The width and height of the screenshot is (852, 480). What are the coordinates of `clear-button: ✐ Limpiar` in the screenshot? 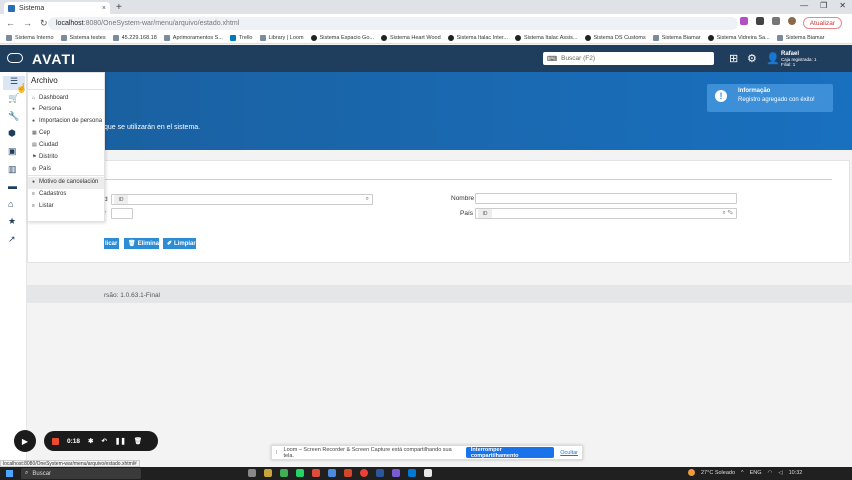 It's located at (179, 243).